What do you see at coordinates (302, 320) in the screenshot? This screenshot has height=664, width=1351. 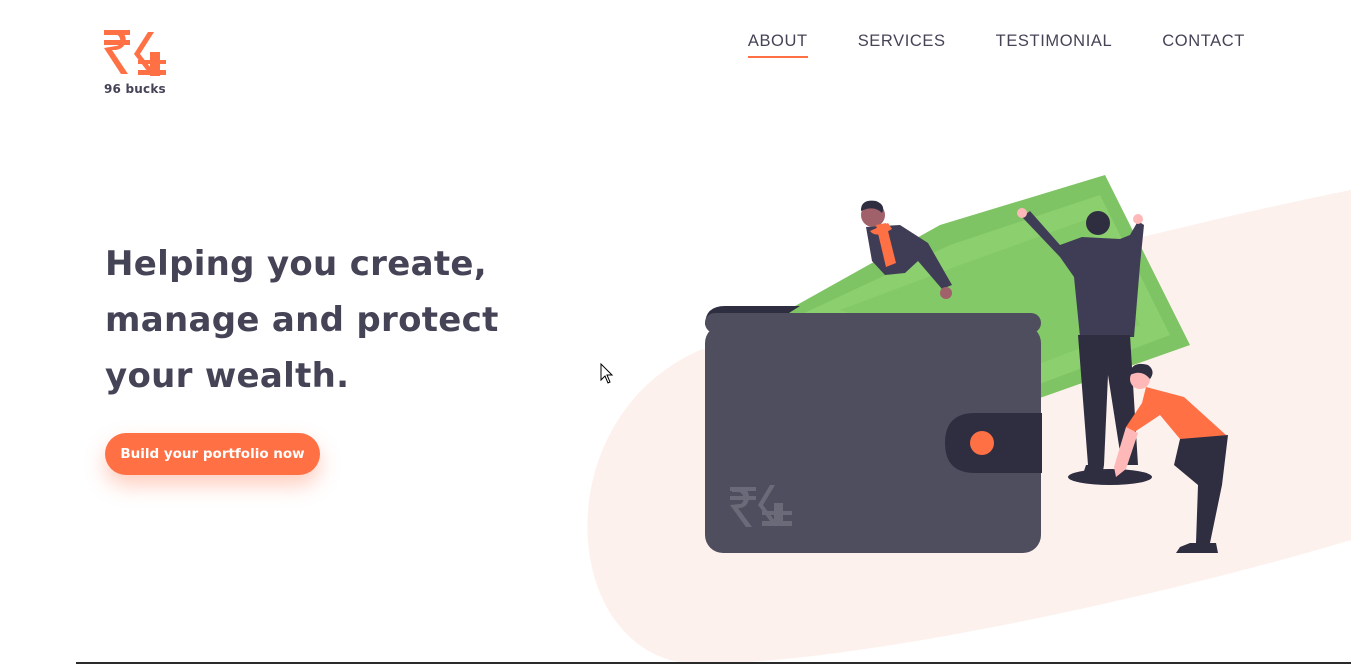 I see `hero-title-line: manage and protect` at bounding box center [302, 320].